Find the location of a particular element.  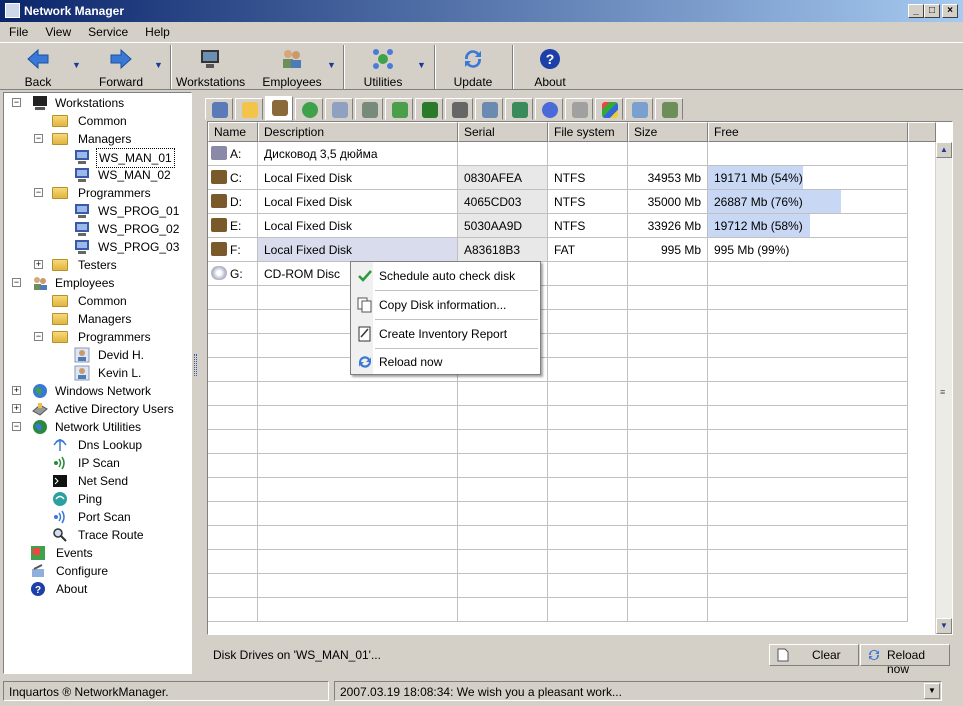

utilities-button: Utilities is located at coordinates (383, 67).